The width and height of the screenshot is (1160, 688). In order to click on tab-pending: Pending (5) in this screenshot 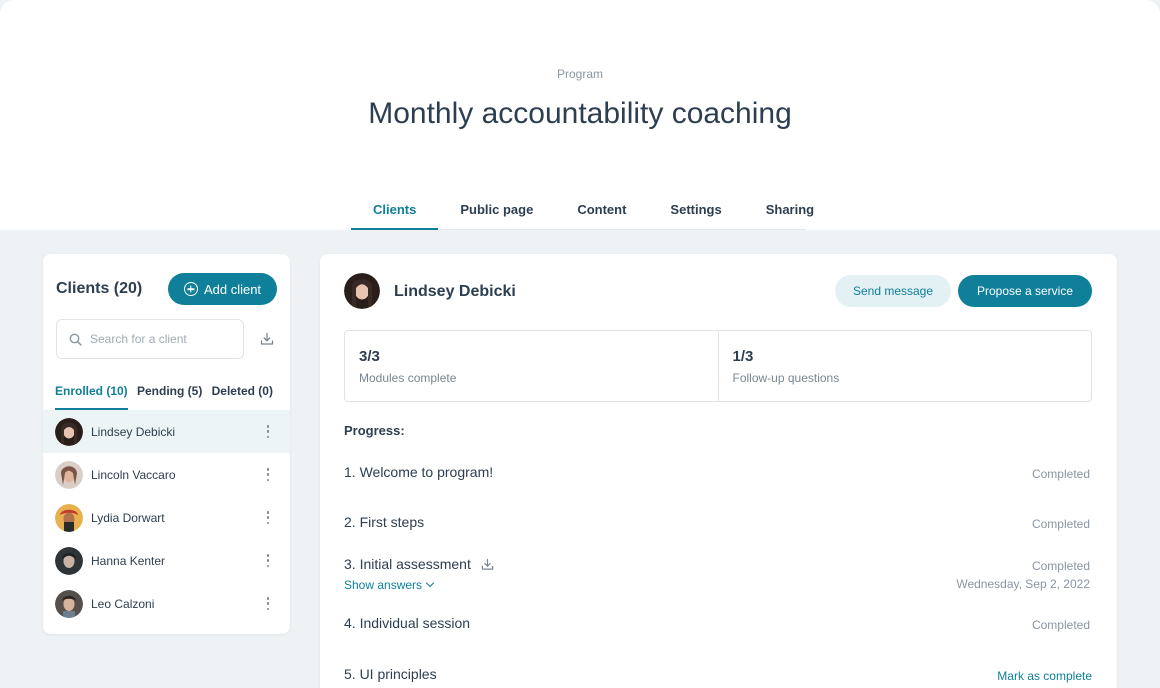, I will do `click(169, 393)`.